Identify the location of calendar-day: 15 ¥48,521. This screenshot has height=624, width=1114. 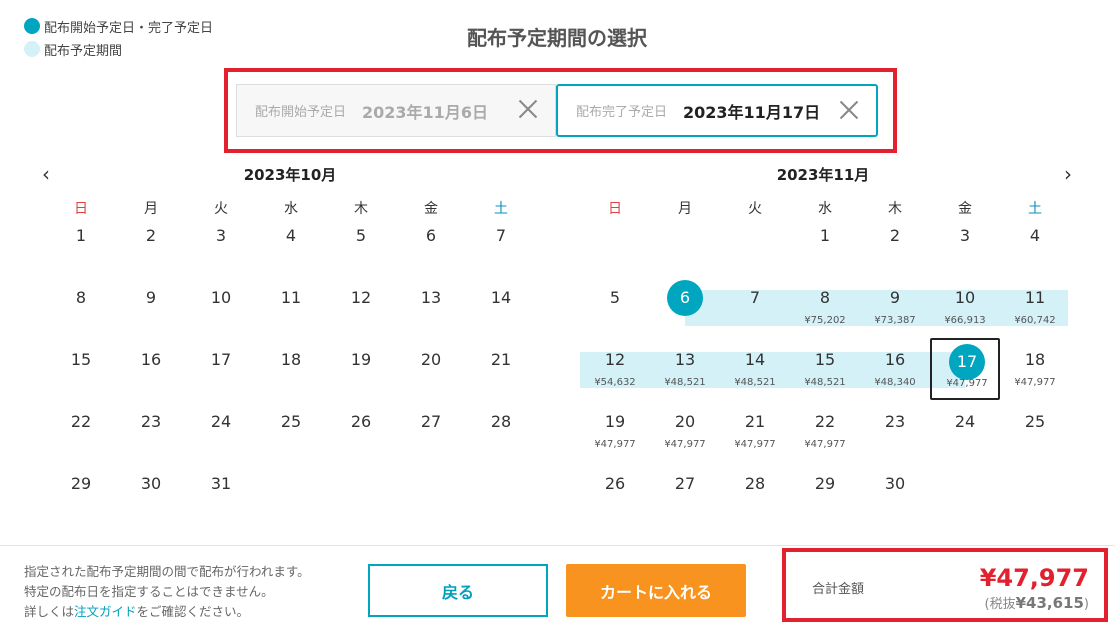
(825, 369).